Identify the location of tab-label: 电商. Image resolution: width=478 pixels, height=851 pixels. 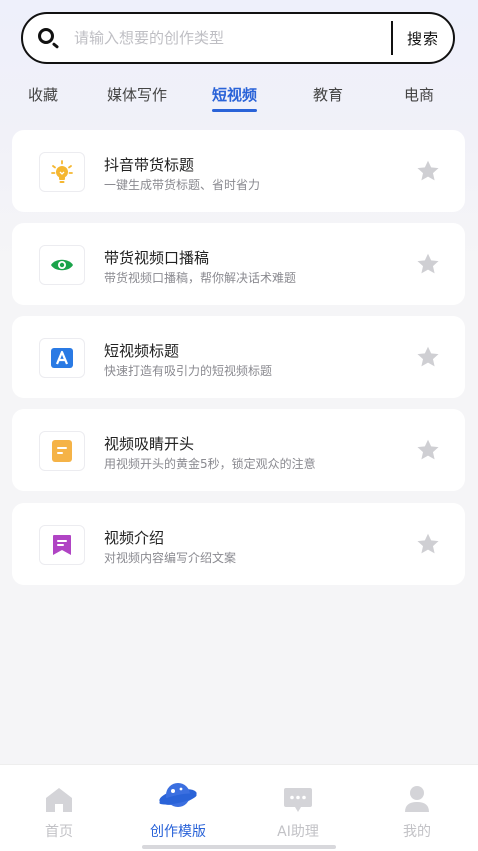
(419, 95).